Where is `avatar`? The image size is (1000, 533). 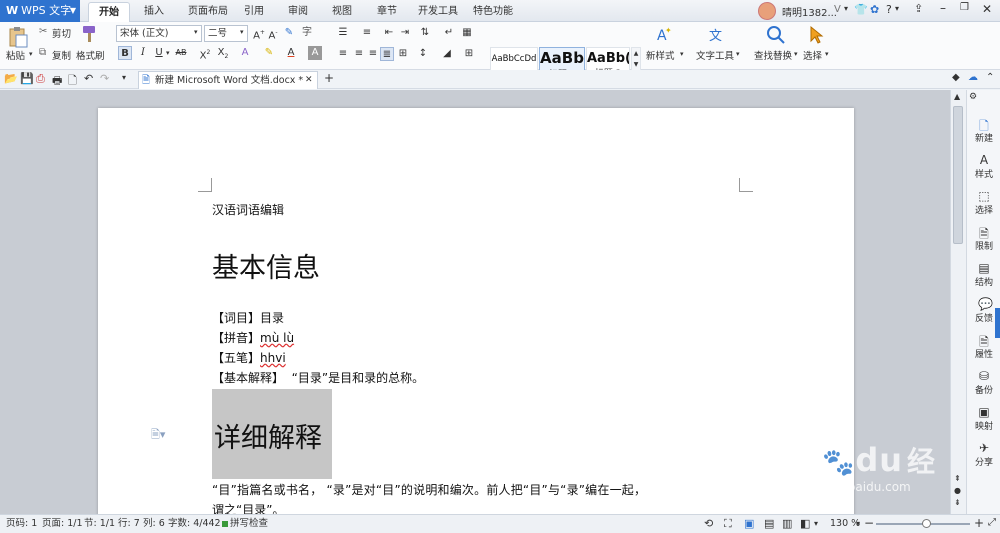 avatar is located at coordinates (767, 11).